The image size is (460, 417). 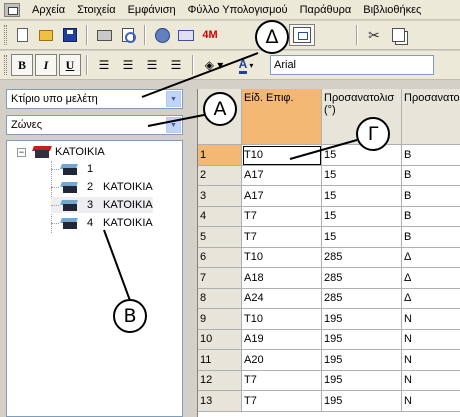 I want to click on row-header: 12, so click(x=220, y=380).